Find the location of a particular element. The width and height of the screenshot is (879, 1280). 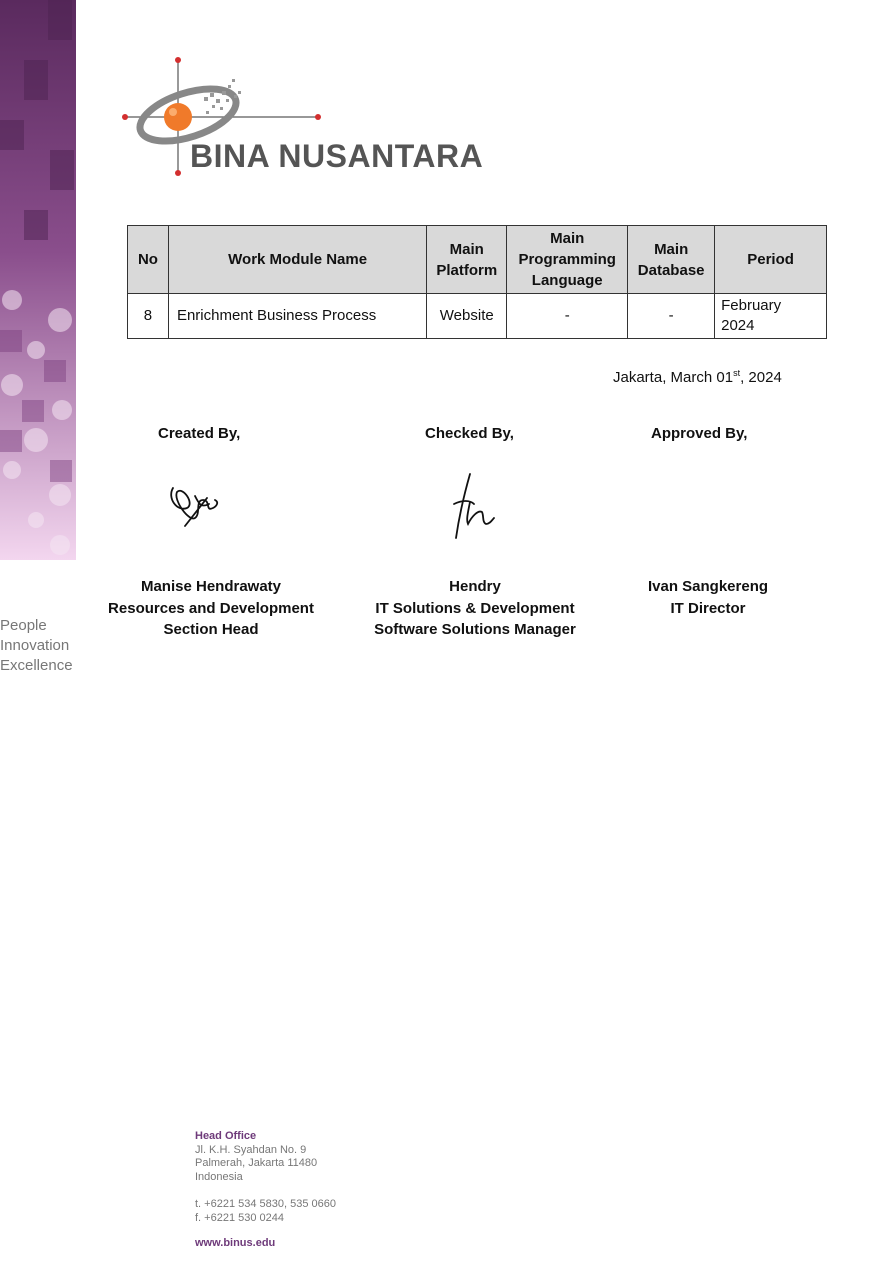

signer-title: Section Head is located at coordinates (211, 629).